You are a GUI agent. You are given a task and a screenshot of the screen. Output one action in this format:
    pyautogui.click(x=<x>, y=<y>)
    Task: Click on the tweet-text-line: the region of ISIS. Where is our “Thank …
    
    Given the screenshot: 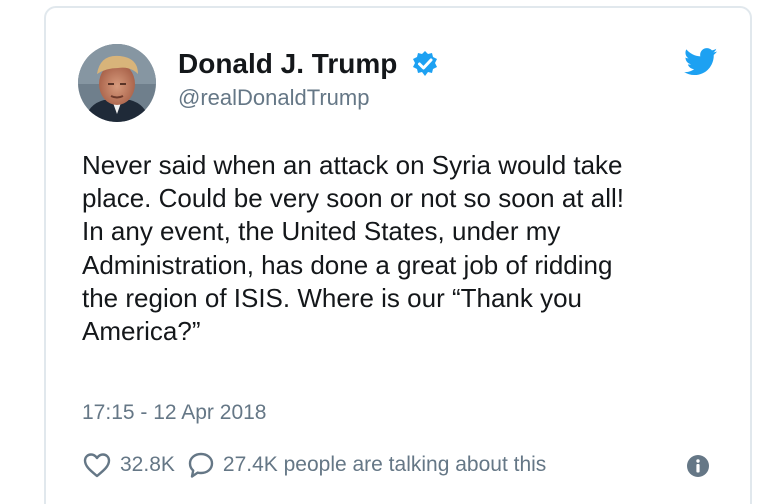 What is the action you would take?
    pyautogui.click(x=332, y=297)
    